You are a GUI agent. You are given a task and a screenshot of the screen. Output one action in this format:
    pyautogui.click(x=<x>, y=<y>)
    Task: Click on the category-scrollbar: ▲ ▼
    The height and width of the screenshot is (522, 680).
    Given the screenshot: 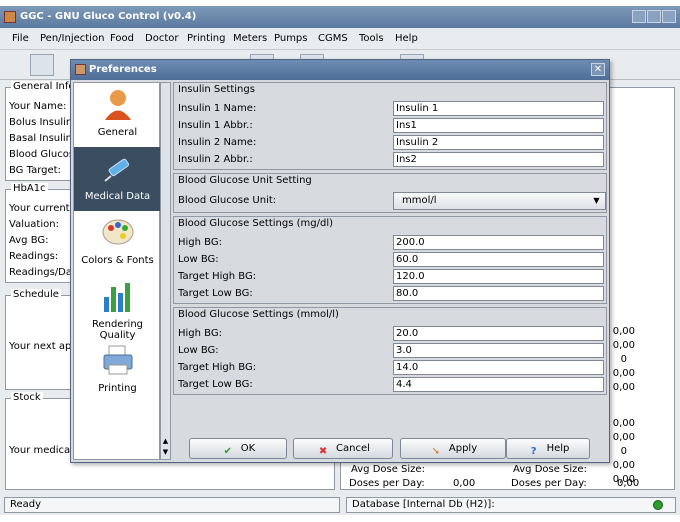 What is the action you would take?
    pyautogui.click(x=165, y=271)
    